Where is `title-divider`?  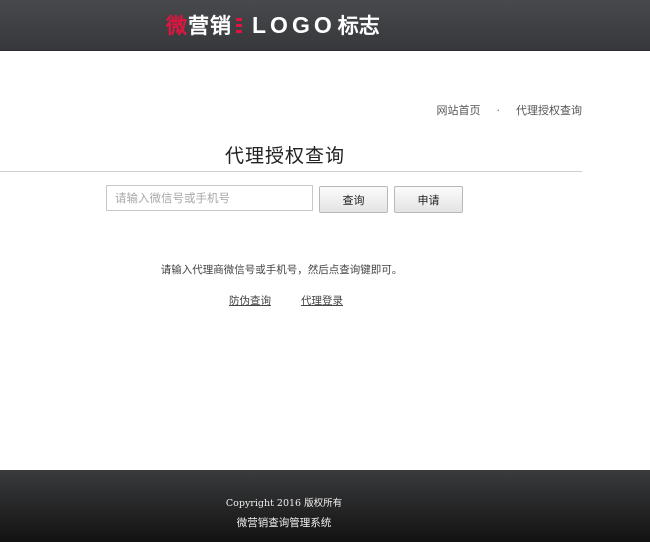 title-divider is located at coordinates (291, 171).